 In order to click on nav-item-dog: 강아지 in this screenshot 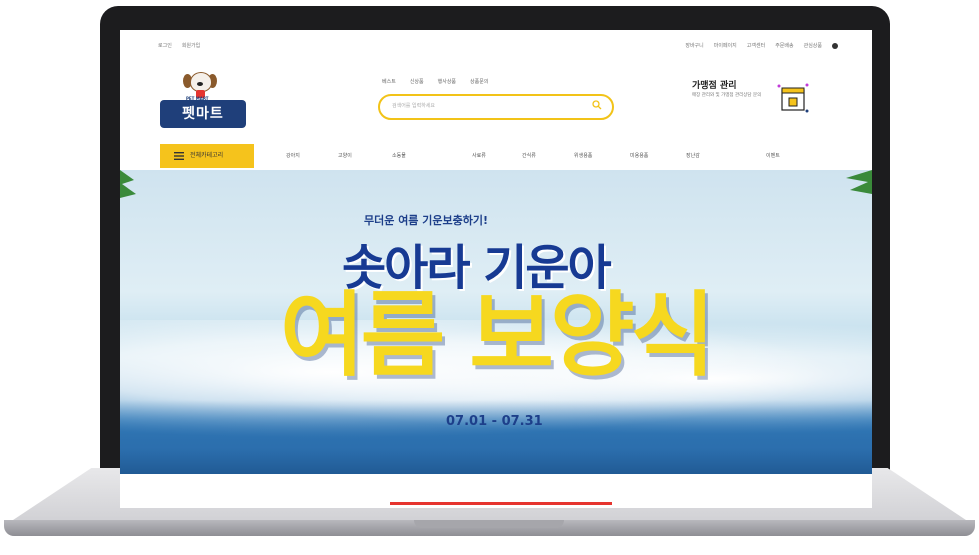, I will do `click(293, 155)`.